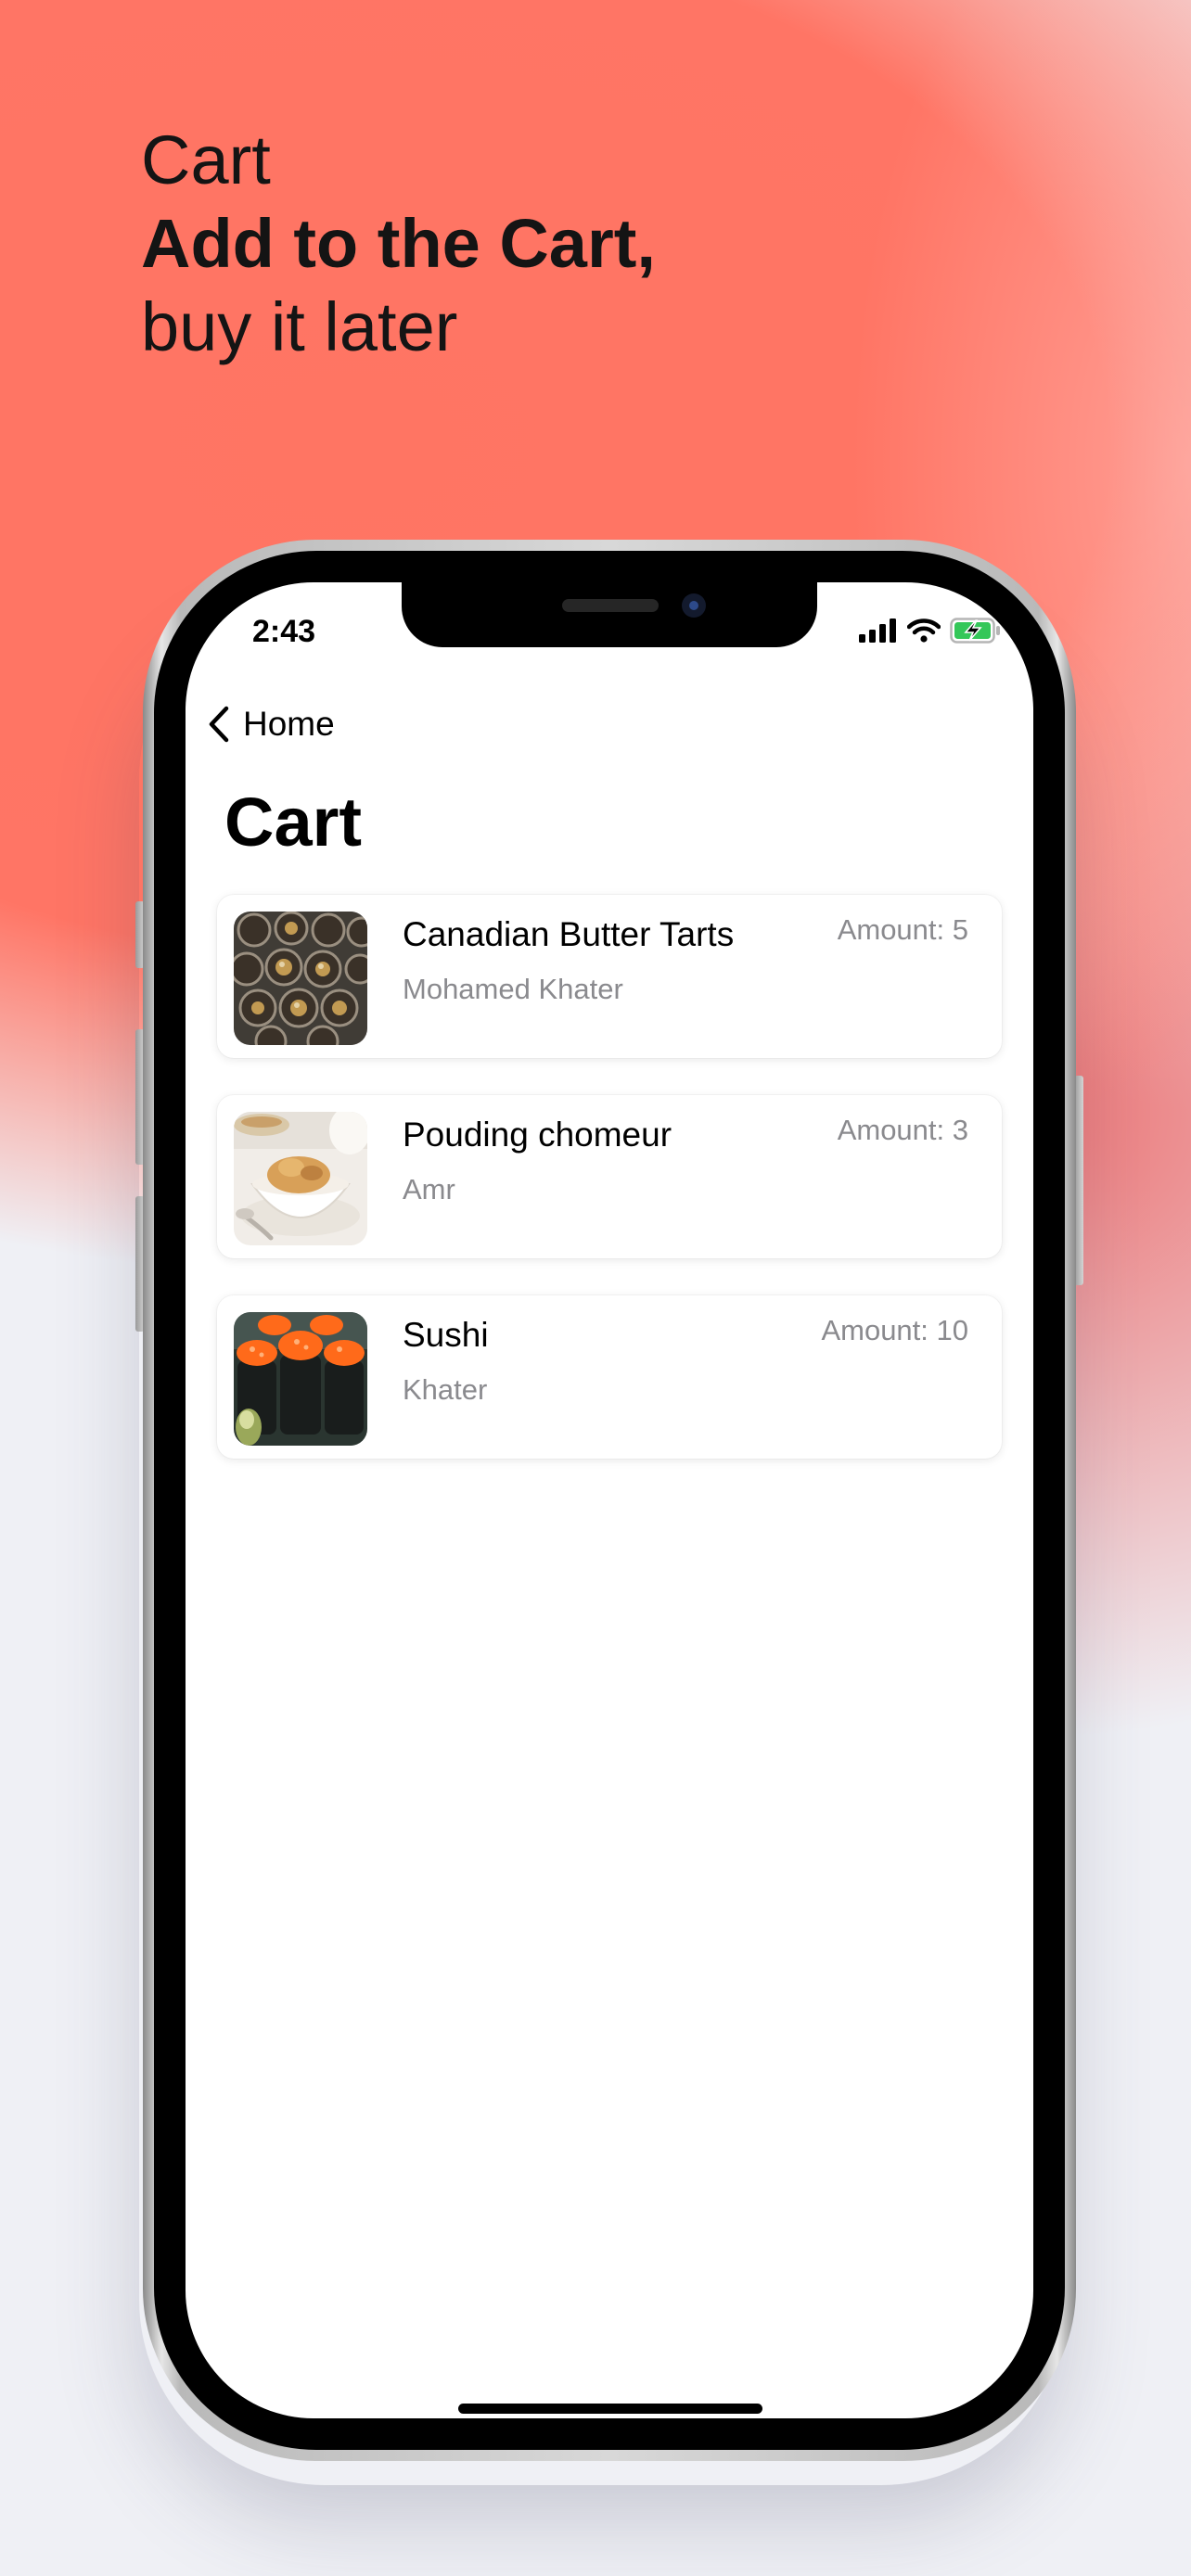 Image resolution: width=1191 pixels, height=2576 pixels. What do you see at coordinates (206, 160) in the screenshot?
I see `promo-line-1: Cart` at bounding box center [206, 160].